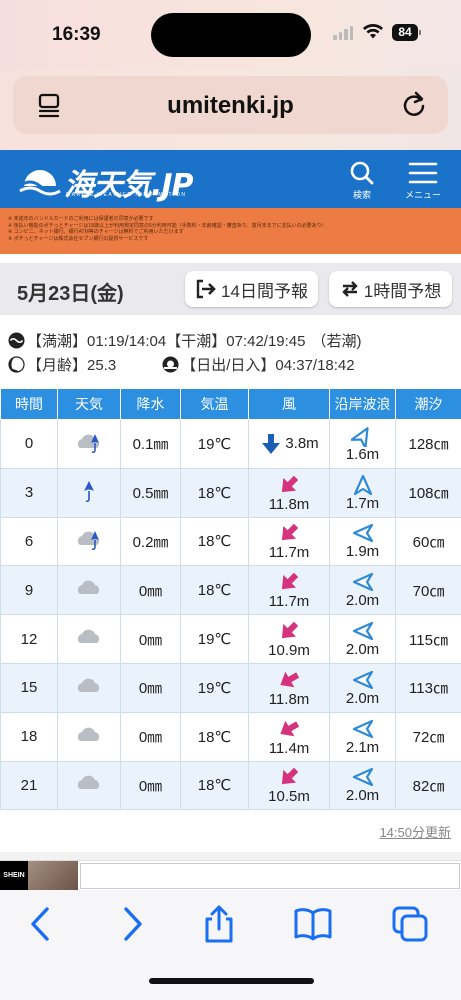 The width and height of the screenshot is (461, 1000). Describe the element at coordinates (390, 289) in the screenshot. I see `1-hour-forecast-button: 1時間予想` at that location.